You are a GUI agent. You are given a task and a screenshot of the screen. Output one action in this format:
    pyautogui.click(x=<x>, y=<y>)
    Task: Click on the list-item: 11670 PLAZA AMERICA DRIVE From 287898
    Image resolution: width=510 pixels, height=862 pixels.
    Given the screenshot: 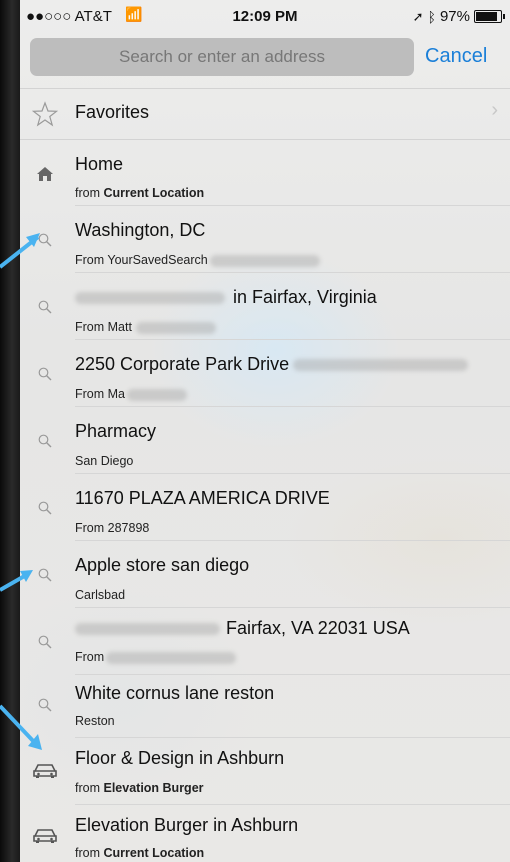 What is the action you would take?
    pyautogui.click(x=265, y=507)
    